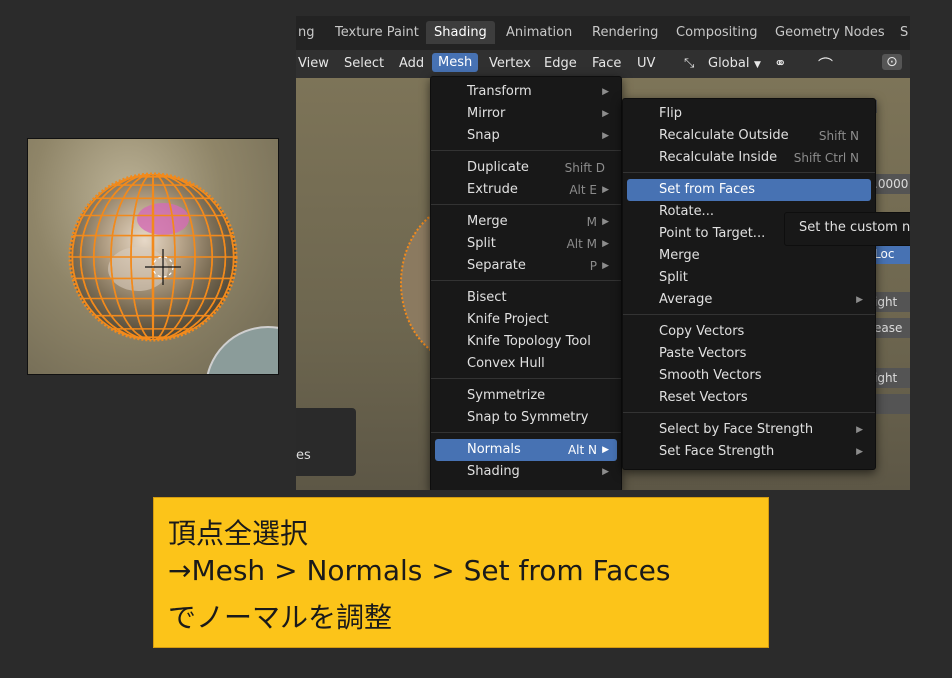 The image size is (952, 678). Describe the element at coordinates (510, 63) in the screenshot. I see `menu-vertex: Vertex` at that location.